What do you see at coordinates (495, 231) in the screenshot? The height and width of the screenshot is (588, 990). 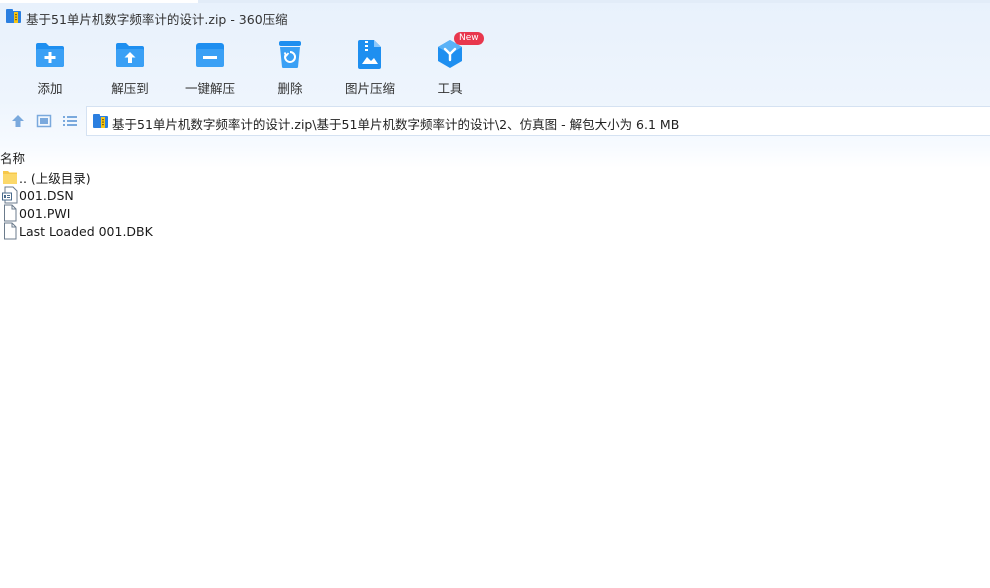 I see `list-item-file: Last Loaded 001.DBK` at bounding box center [495, 231].